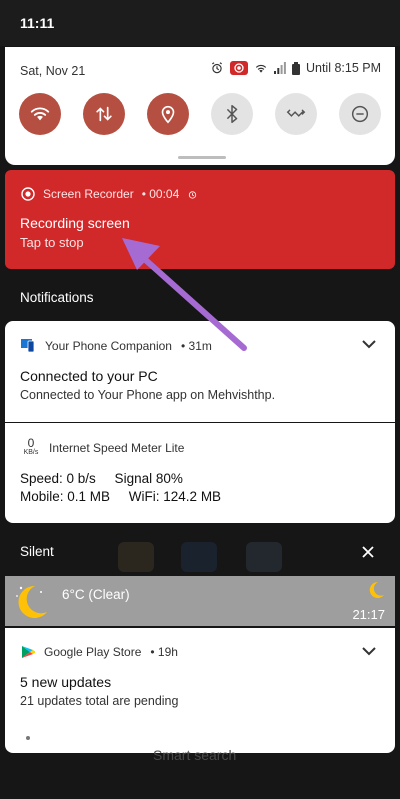 This screenshot has height=799, width=400. Describe the element at coordinates (238, 68) in the screenshot. I see `screen-record-status-icon` at that location.